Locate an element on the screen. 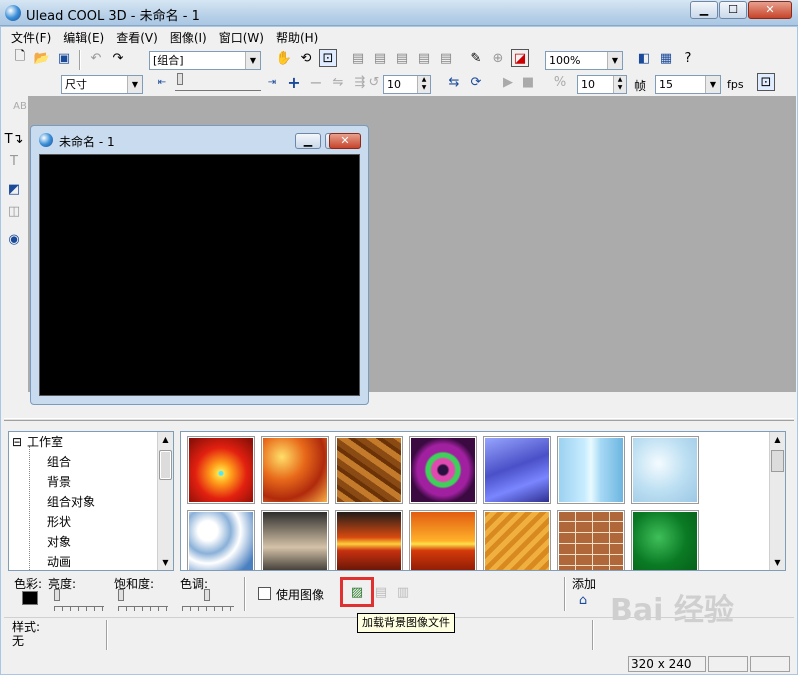  menu-image: 图像(I) is located at coordinates (188, 38).